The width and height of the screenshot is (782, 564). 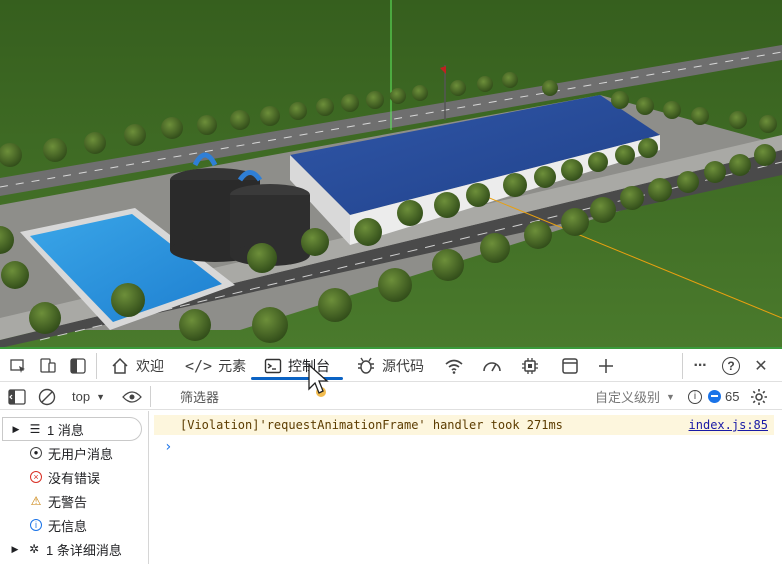 What do you see at coordinates (68, 502) in the screenshot?
I see `sidebar-item-label: 无警告` at bounding box center [68, 502].